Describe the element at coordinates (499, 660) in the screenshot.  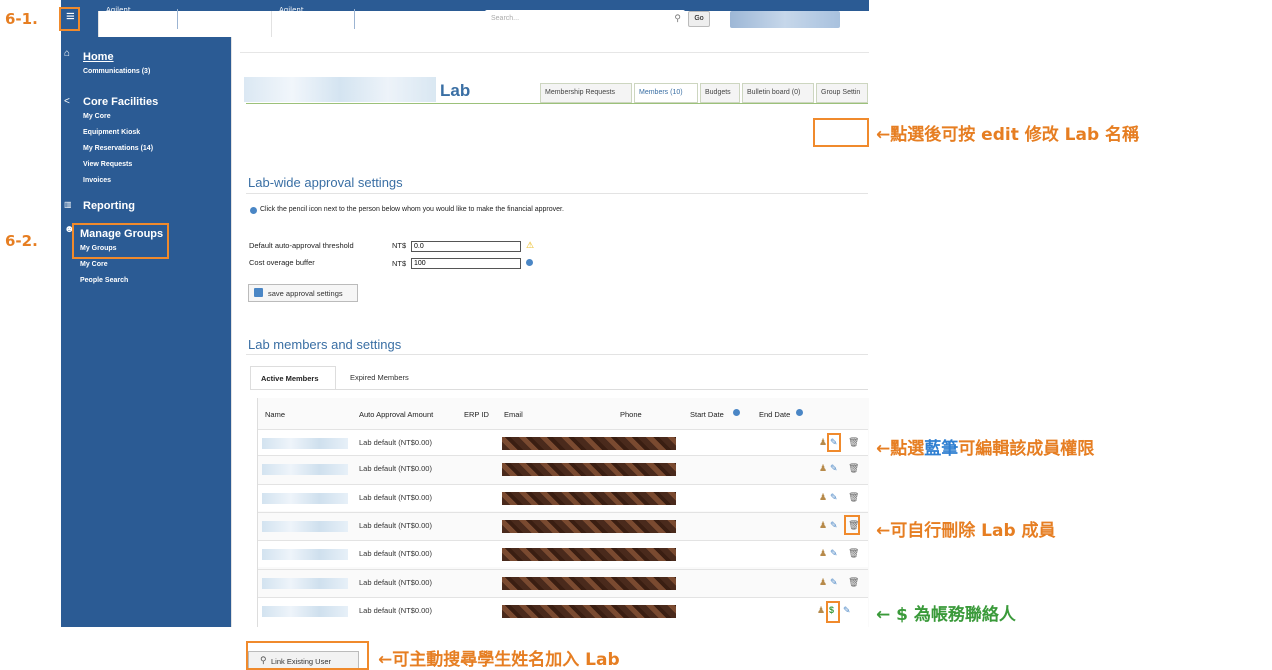
I see `link-user-note: ←可主動搜尋學生姓名加入 Lab` at that location.